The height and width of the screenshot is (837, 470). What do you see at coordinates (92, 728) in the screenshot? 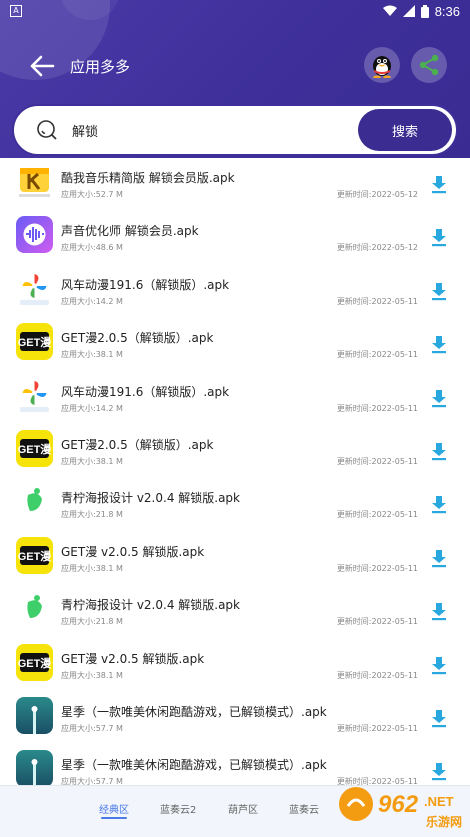
I see `app-size: 应用大小:57.7 M` at bounding box center [92, 728].